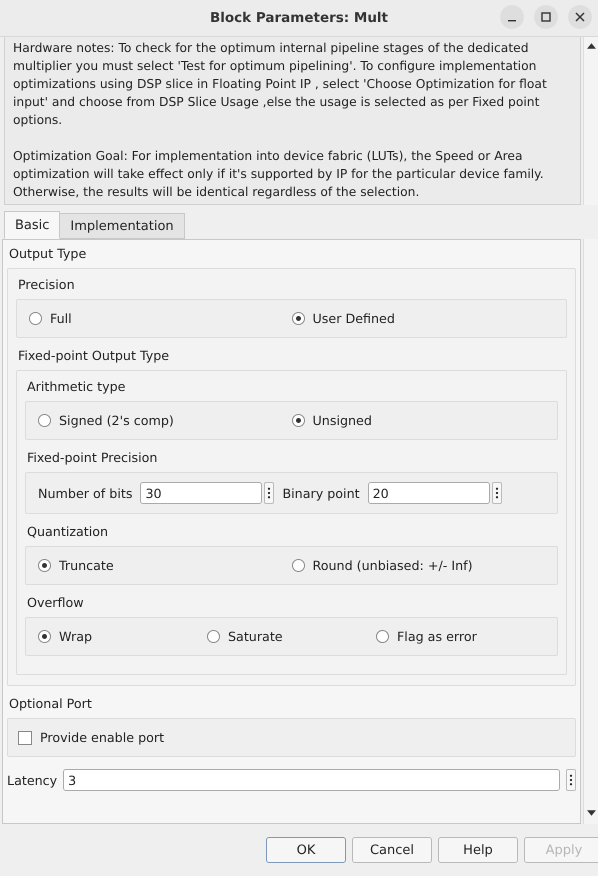  What do you see at coordinates (92, 458) in the screenshot?
I see `group-title: Fixed-point Precision` at bounding box center [92, 458].